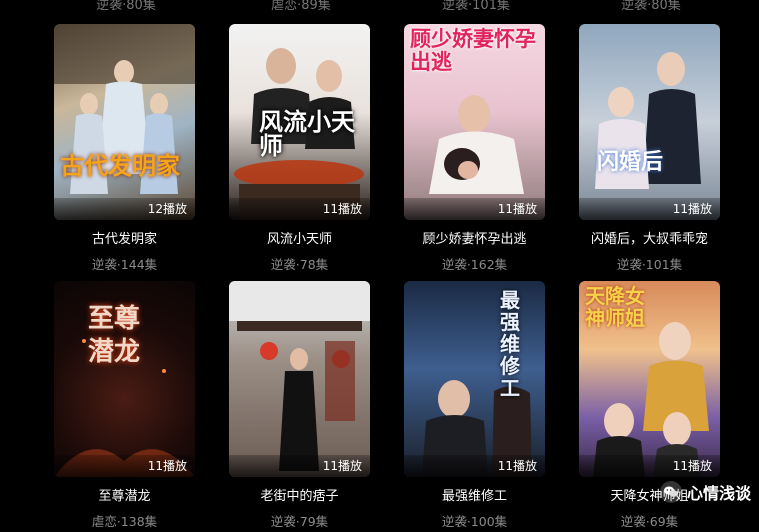 The height and width of the screenshot is (532, 759). Describe the element at coordinates (718, 493) in the screenshot. I see `watermark-text: 心情浅谈` at that location.